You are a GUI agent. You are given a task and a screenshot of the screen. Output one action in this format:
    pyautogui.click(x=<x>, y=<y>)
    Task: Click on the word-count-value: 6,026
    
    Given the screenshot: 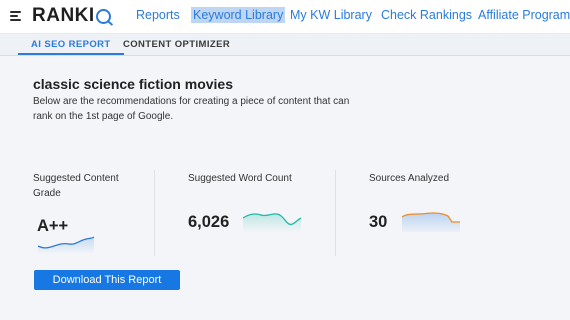 What is the action you would take?
    pyautogui.click(x=209, y=222)
    